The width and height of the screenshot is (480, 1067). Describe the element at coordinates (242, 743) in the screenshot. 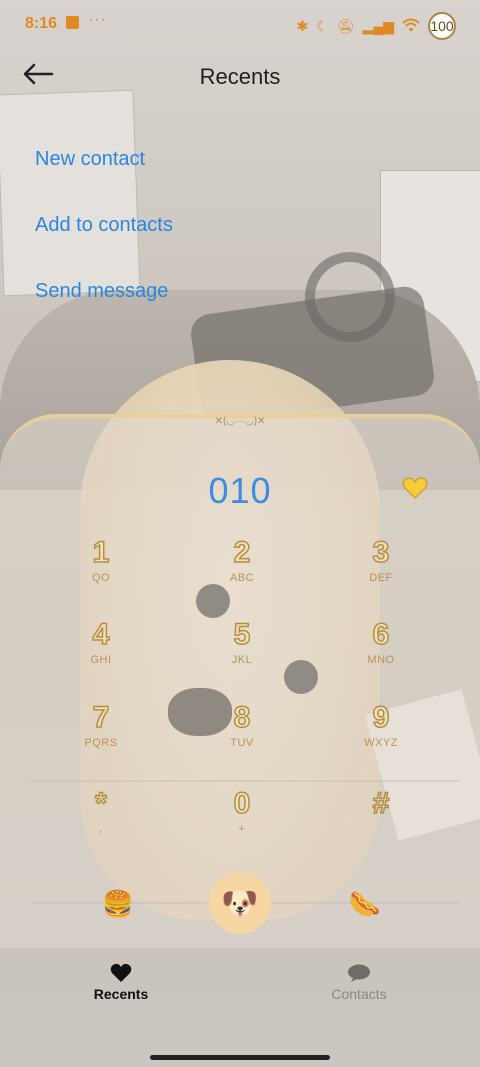

I see `key-letters: TUV` at that location.